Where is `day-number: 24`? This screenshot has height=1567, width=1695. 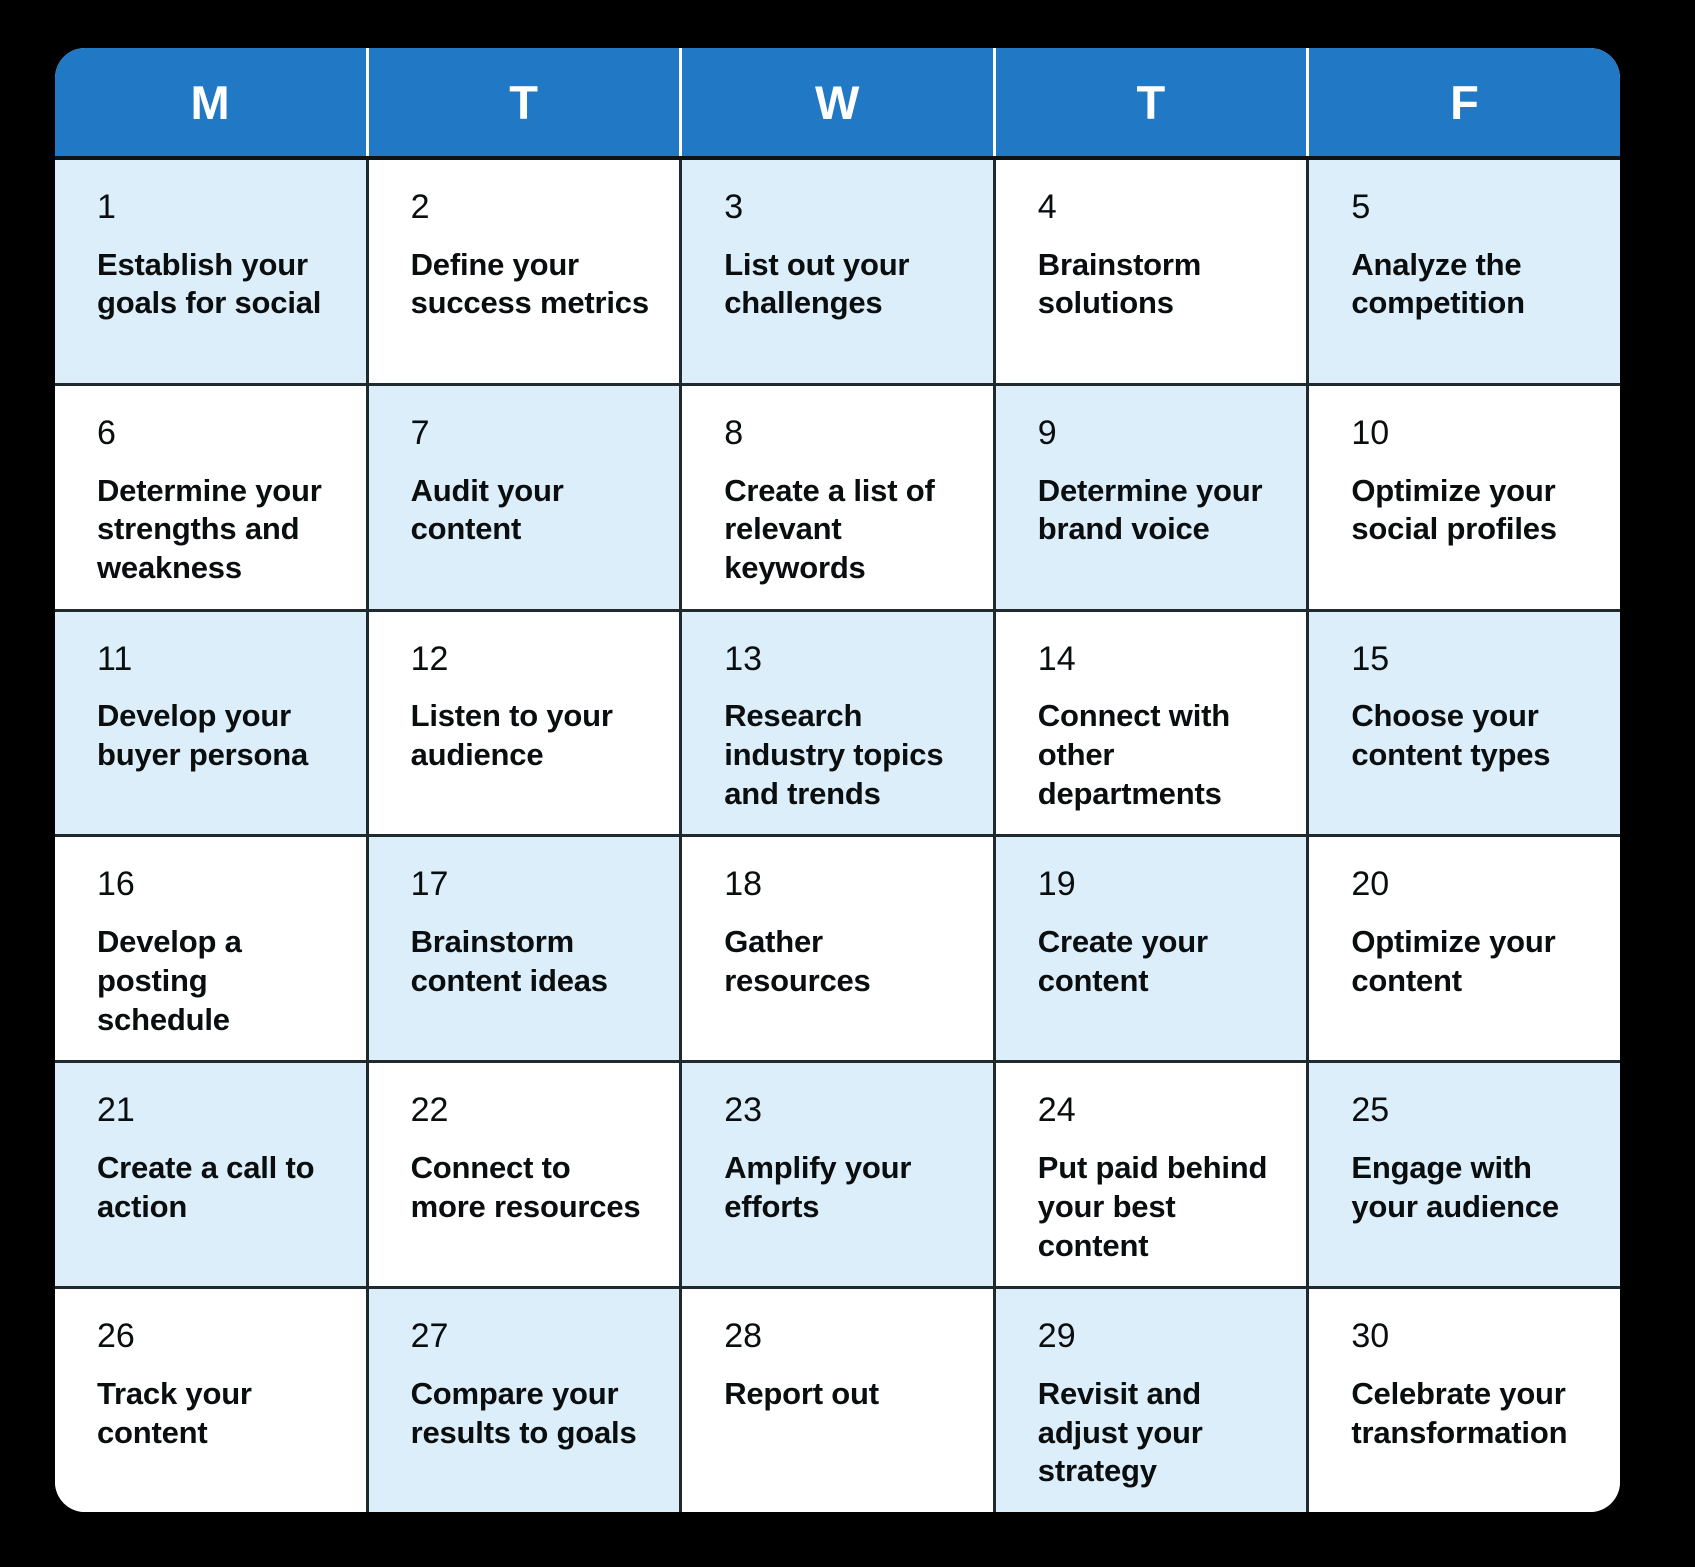
day-number: 24 is located at coordinates (1056, 1110).